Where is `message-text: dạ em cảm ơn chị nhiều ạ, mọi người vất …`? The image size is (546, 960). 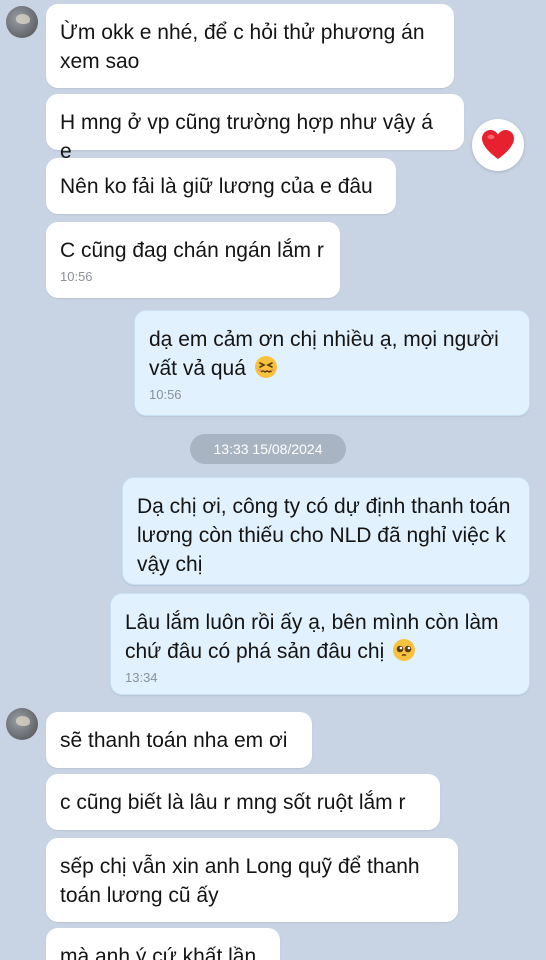 message-text: dạ em cảm ơn chị nhiều ạ, mọi người vất … is located at coordinates (324, 354).